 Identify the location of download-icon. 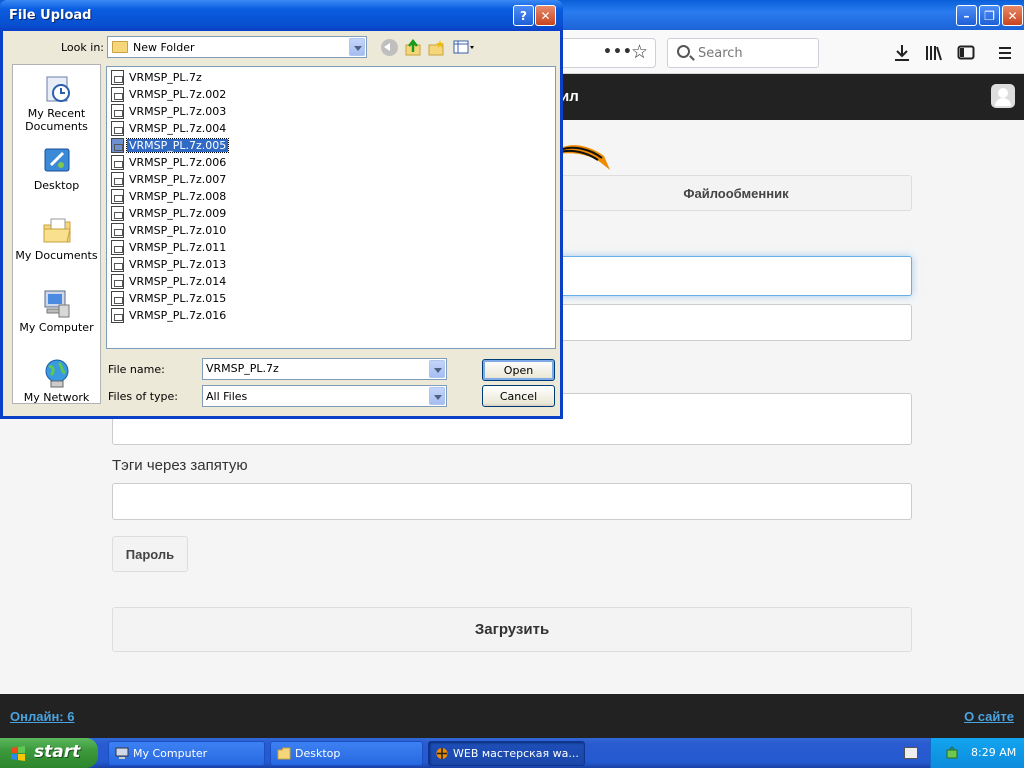
(902, 53).